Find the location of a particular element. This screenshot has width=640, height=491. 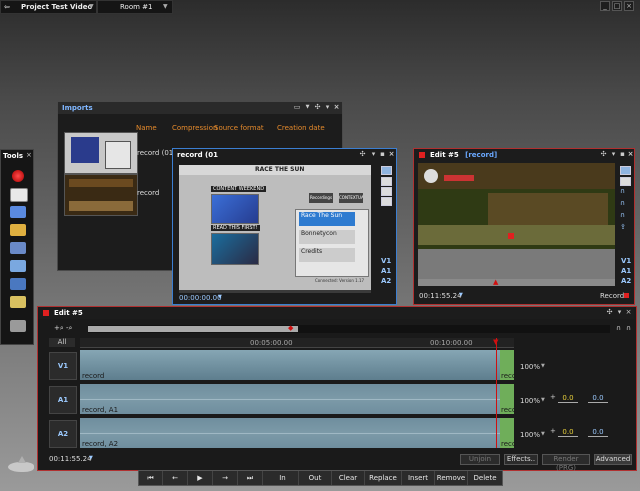

maximize-button: □ is located at coordinates (617, 6).